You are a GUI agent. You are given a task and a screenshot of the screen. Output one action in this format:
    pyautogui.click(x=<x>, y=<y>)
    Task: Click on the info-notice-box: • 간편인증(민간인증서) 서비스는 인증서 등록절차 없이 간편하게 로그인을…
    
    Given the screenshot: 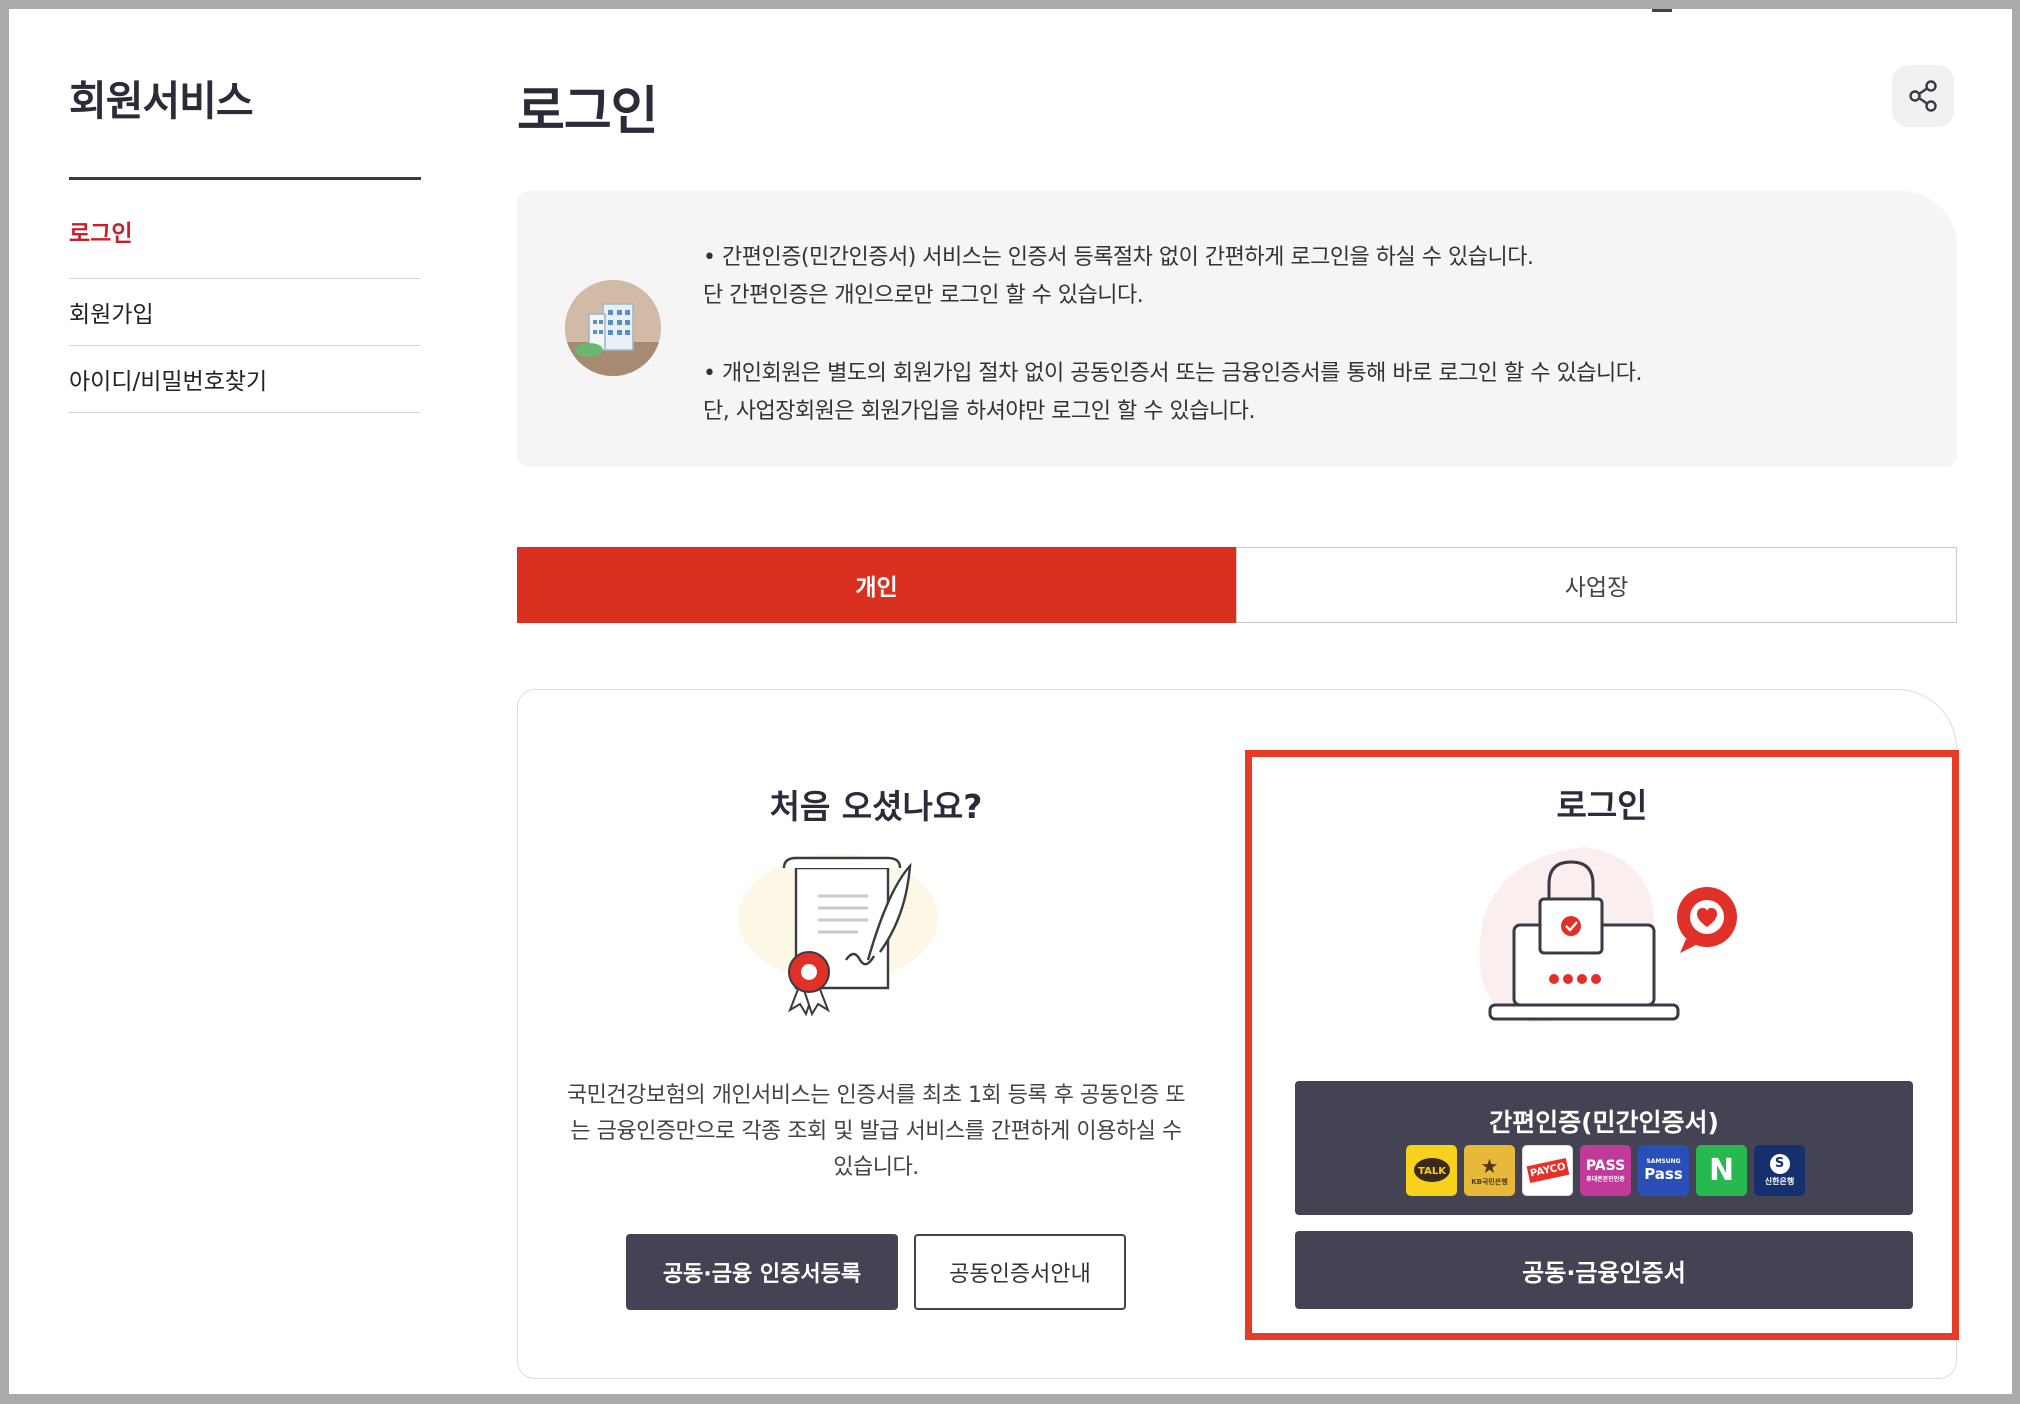 What is the action you would take?
    pyautogui.click(x=1237, y=329)
    